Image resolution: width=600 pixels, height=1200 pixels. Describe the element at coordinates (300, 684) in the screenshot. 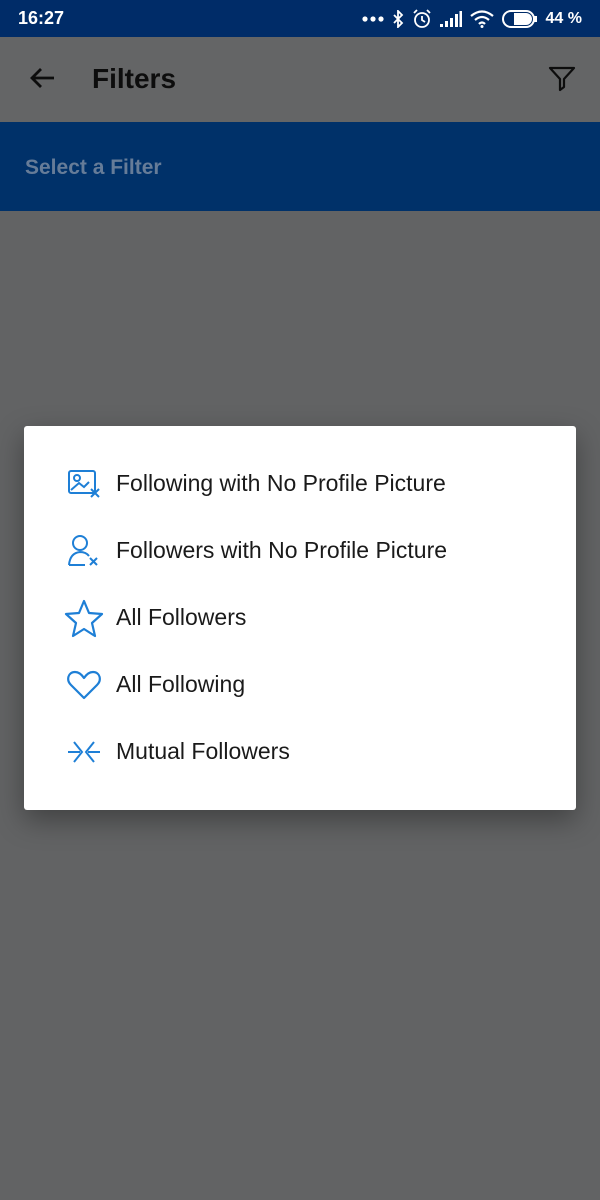

I see `option-all-following: All Following` at that location.